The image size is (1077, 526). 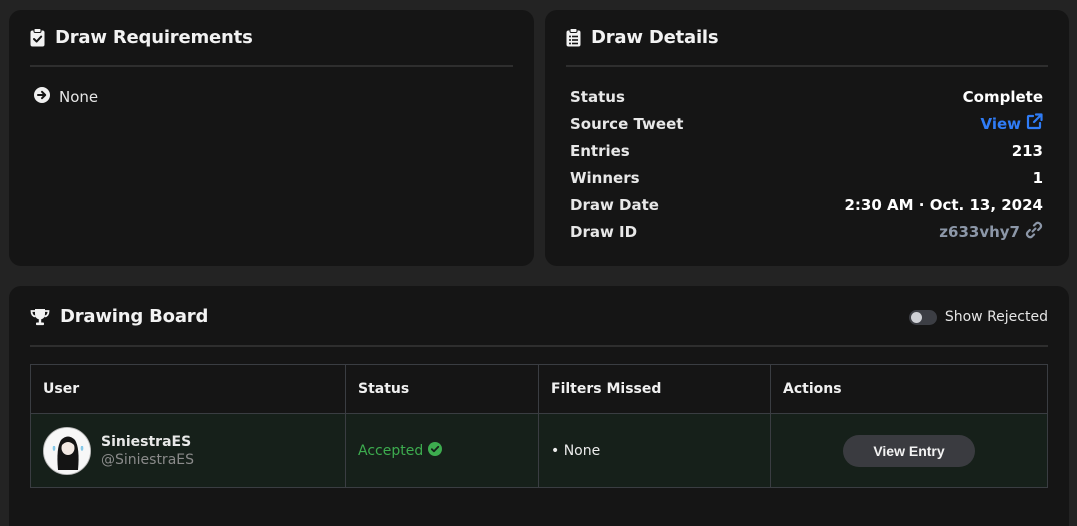 I want to click on user-cell: SiniestraES @SiniestraES, so click(x=188, y=450).